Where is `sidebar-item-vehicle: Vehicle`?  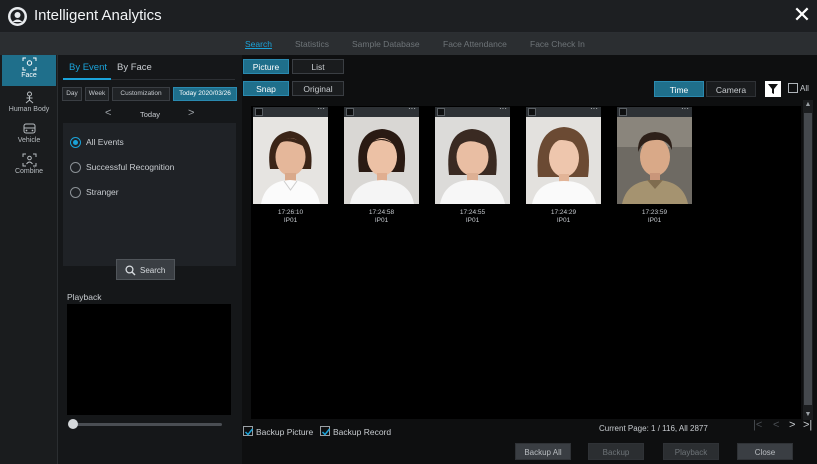
sidebar-item-vehicle: Vehicle is located at coordinates (29, 135).